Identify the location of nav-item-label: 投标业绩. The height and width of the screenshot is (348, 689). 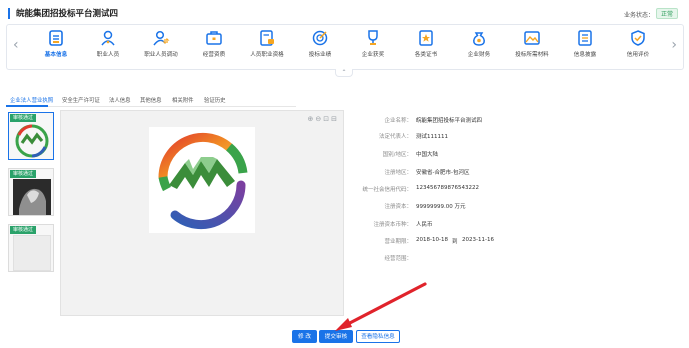
(320, 55).